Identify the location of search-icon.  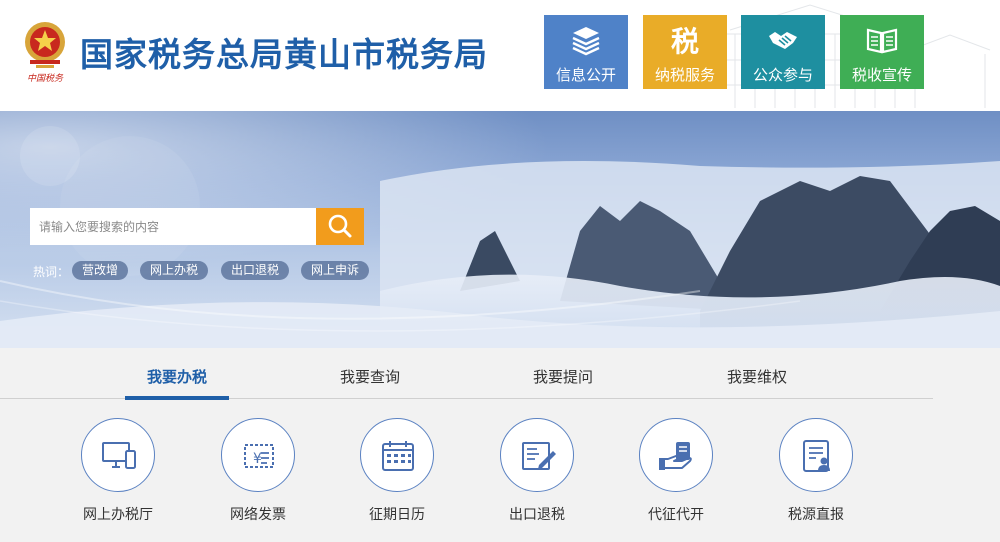
(340, 226).